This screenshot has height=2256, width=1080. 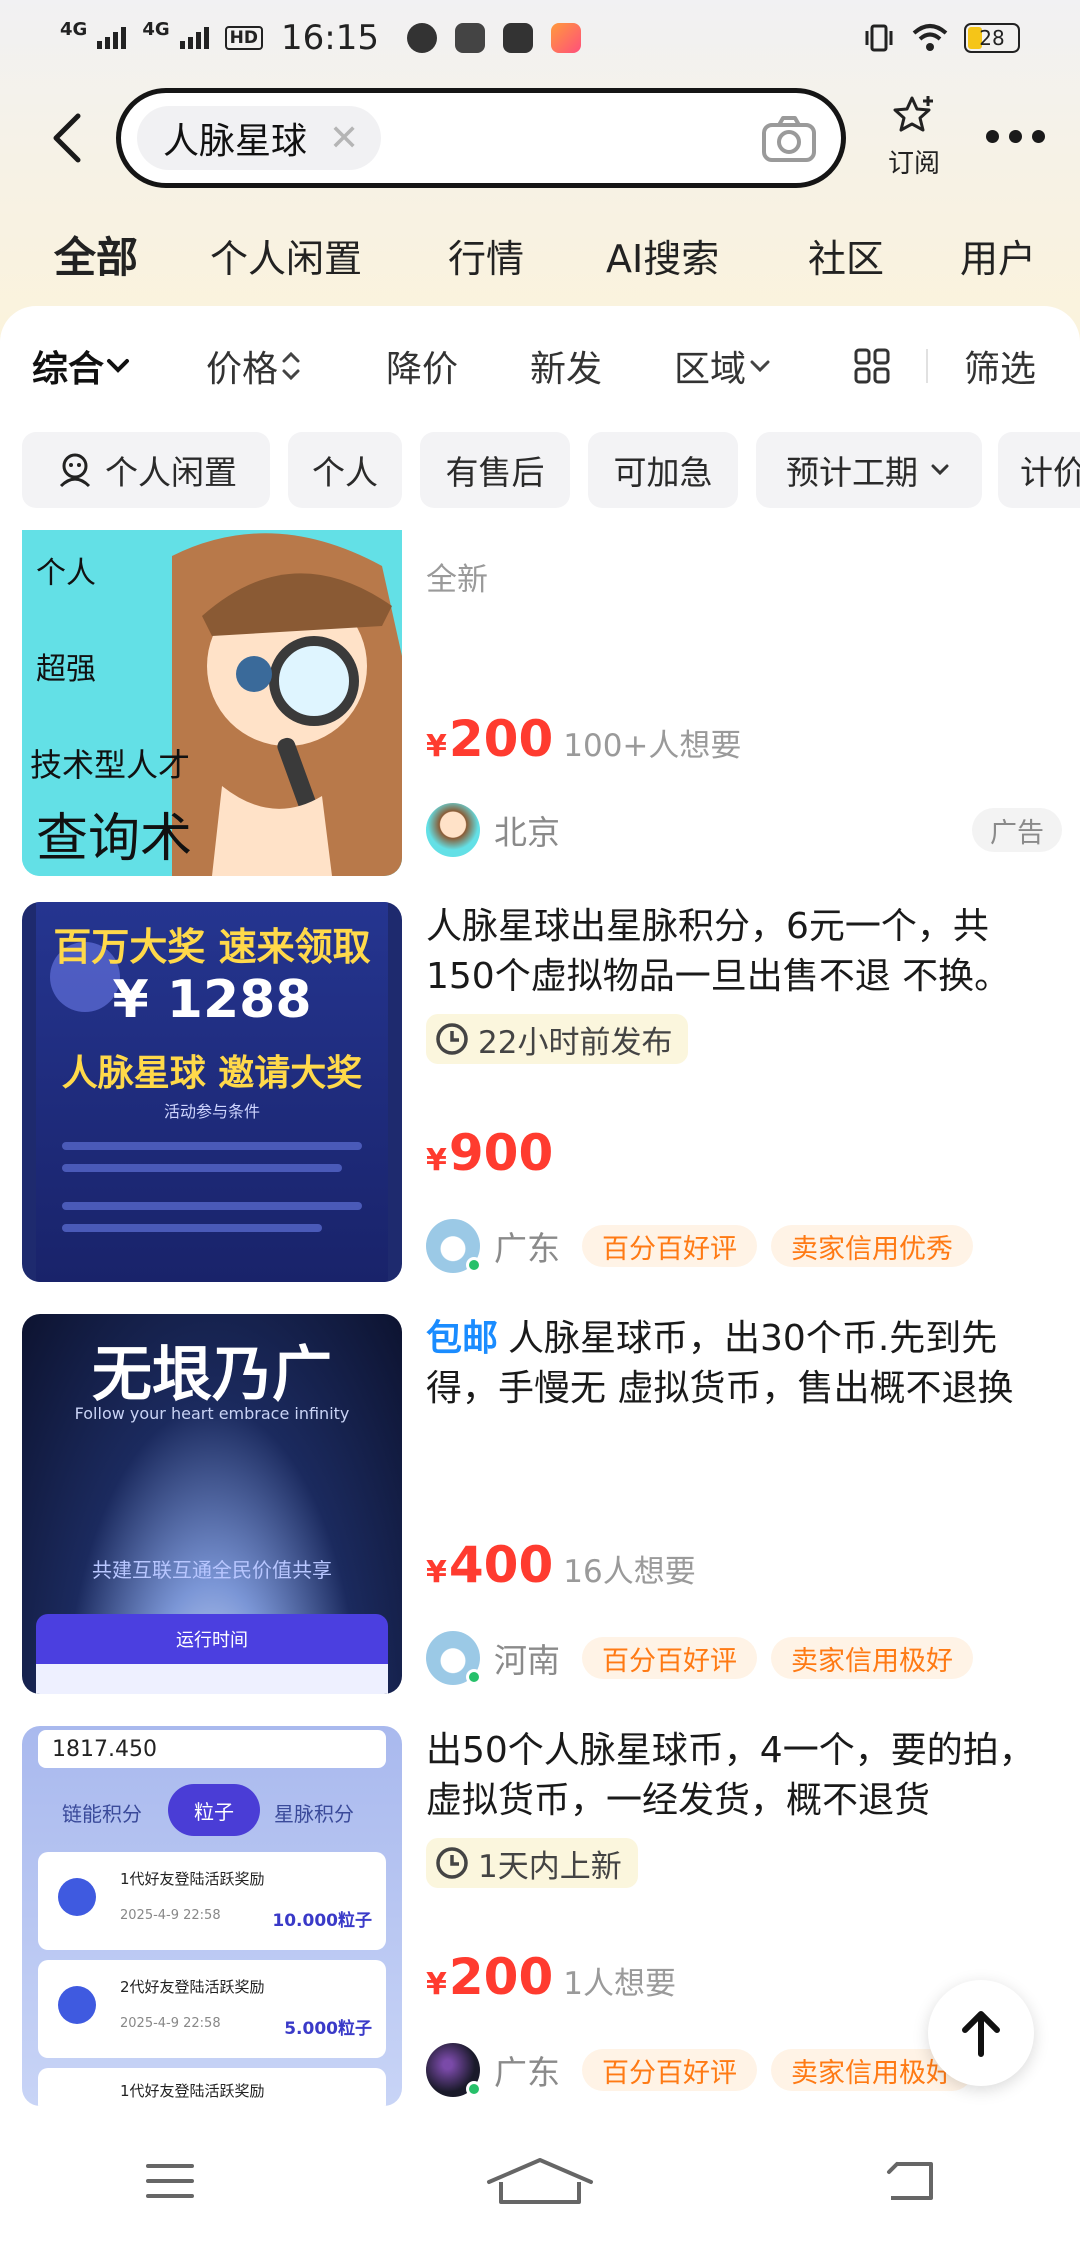 I want to click on system-navigation-bar, so click(x=540, y=2181).